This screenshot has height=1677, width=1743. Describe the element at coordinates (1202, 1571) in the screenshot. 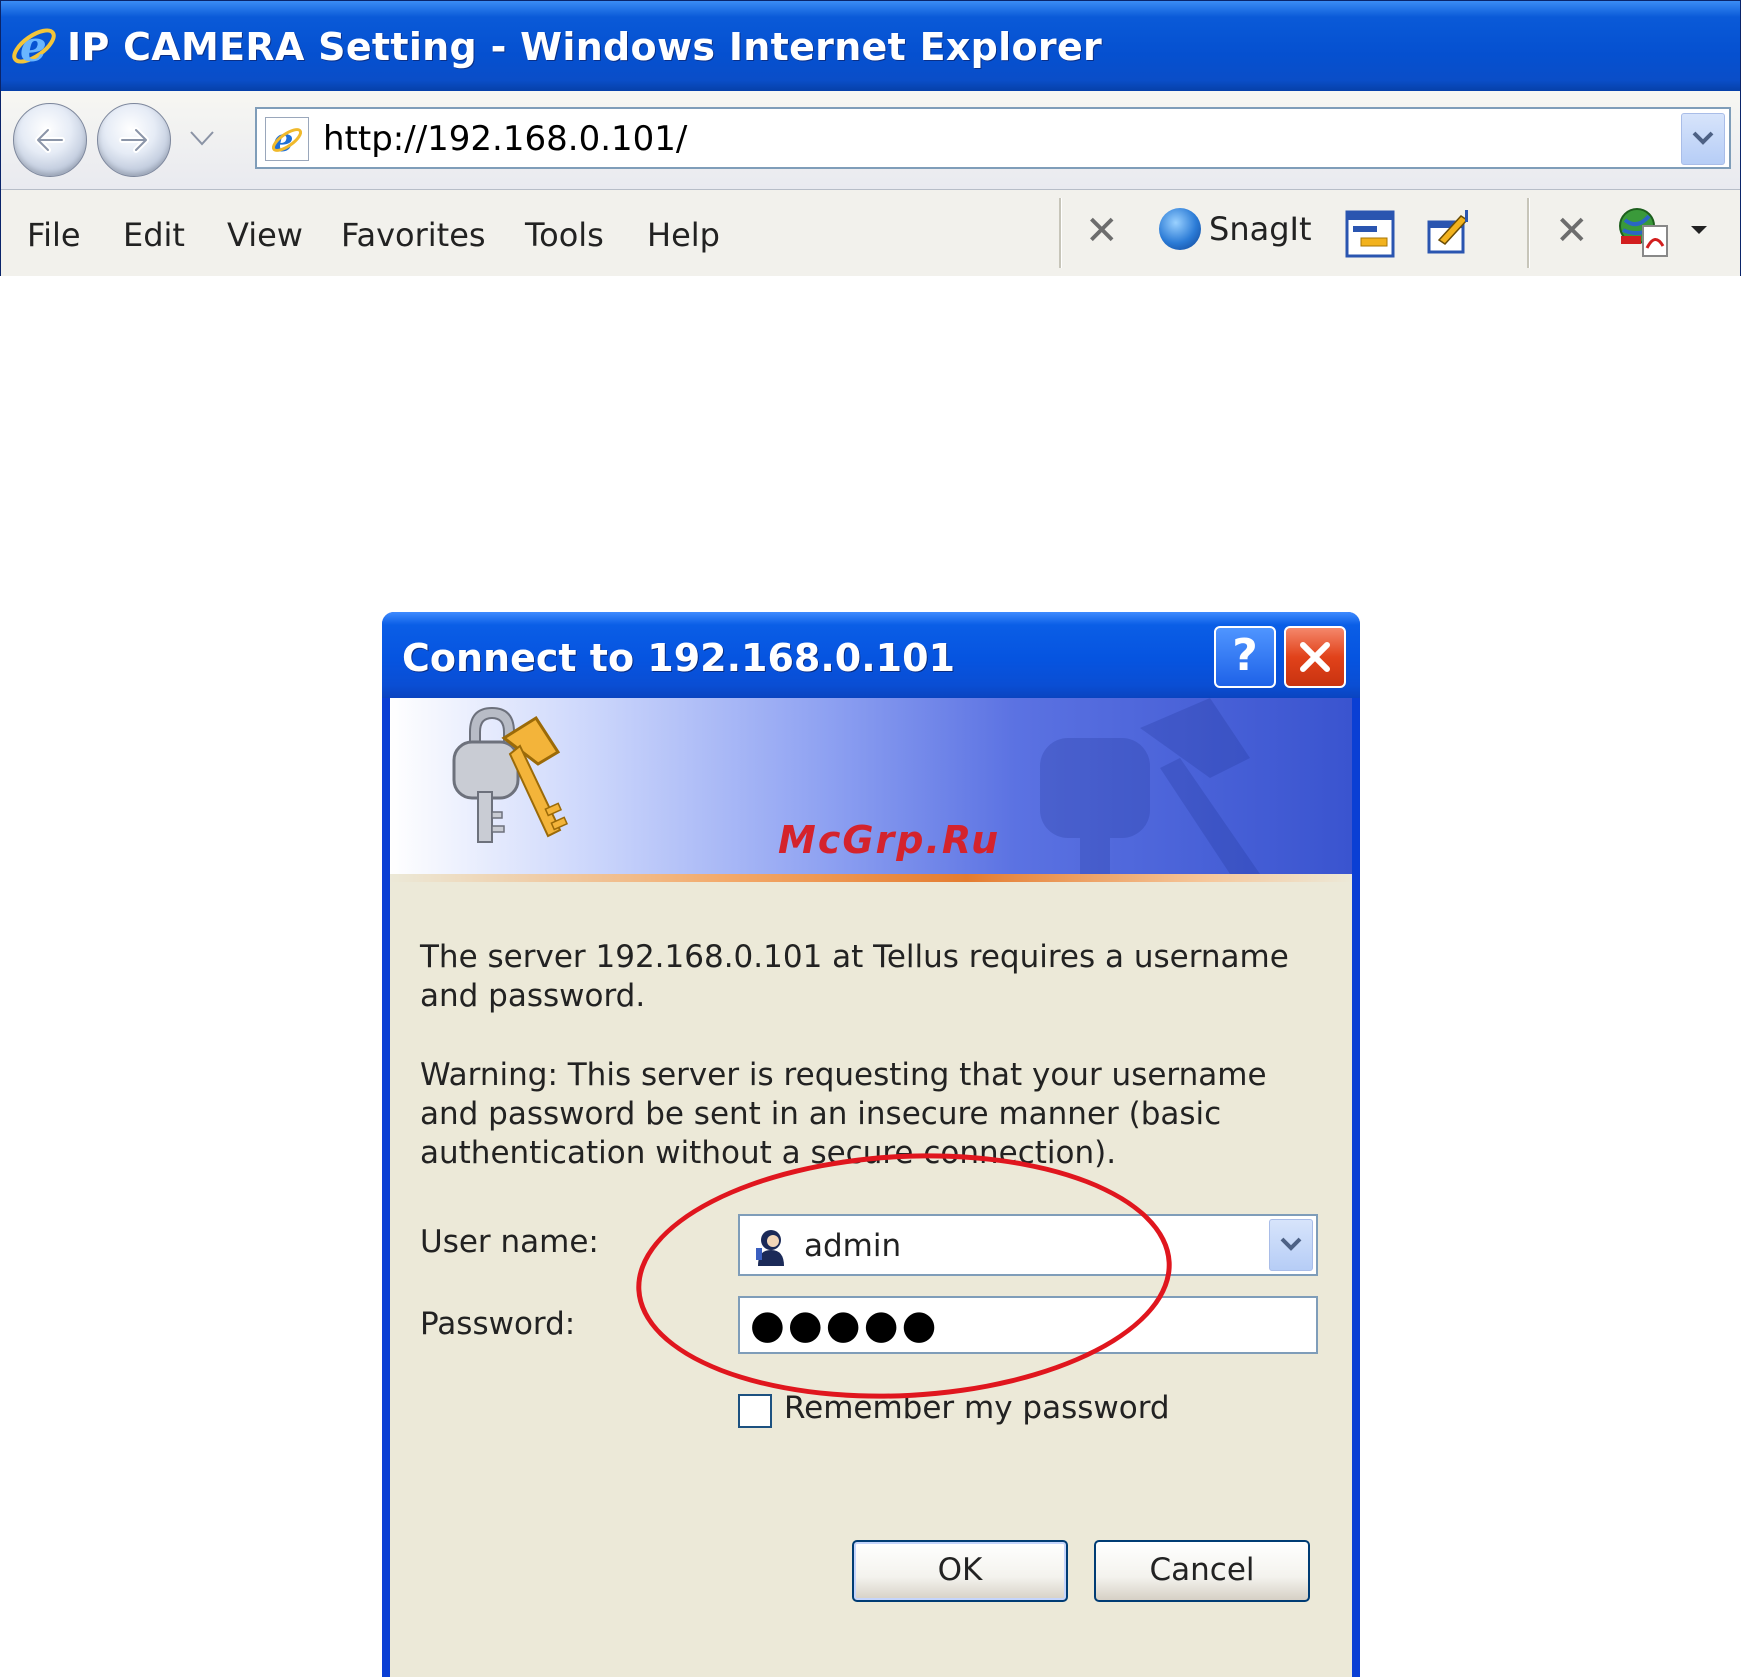

I see `cancel-button: Cancel` at that location.